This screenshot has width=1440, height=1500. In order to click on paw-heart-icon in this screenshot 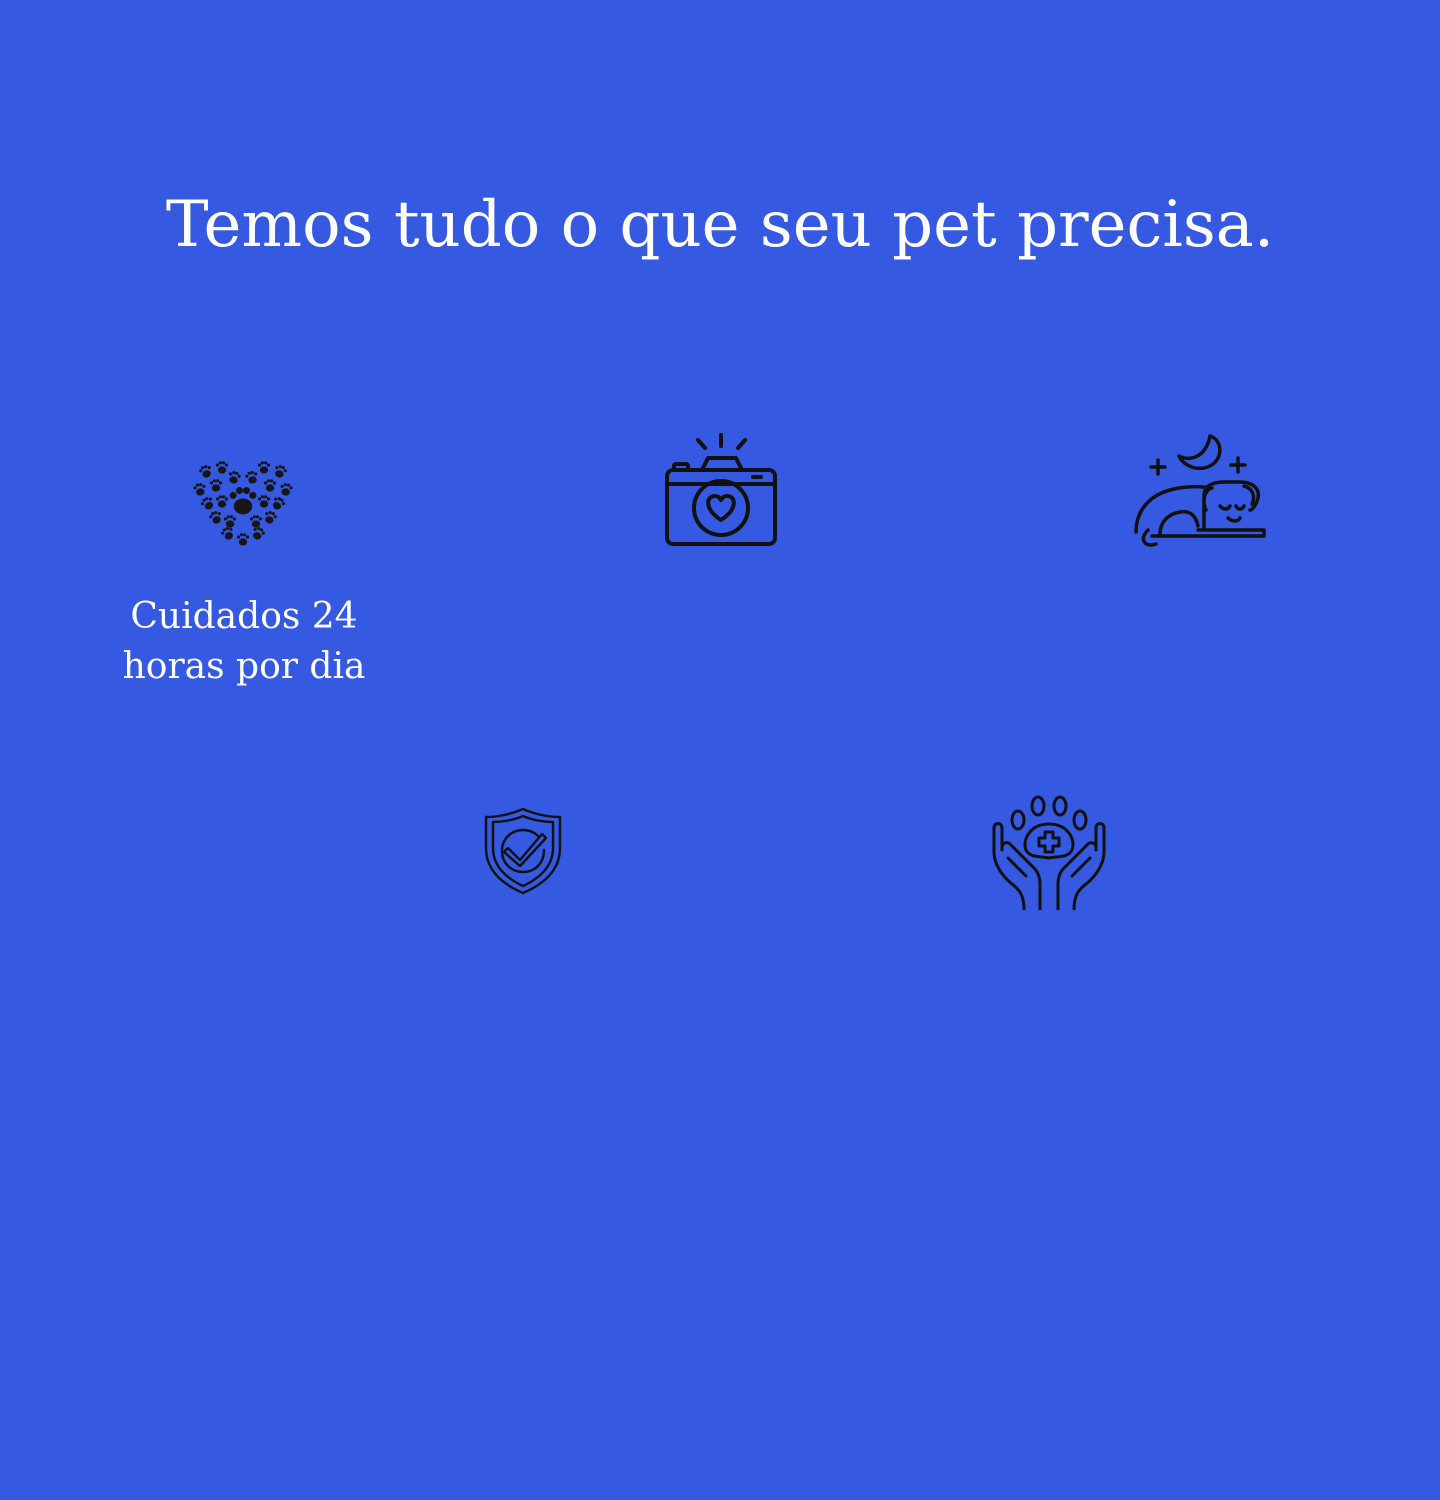, I will do `click(243, 504)`.